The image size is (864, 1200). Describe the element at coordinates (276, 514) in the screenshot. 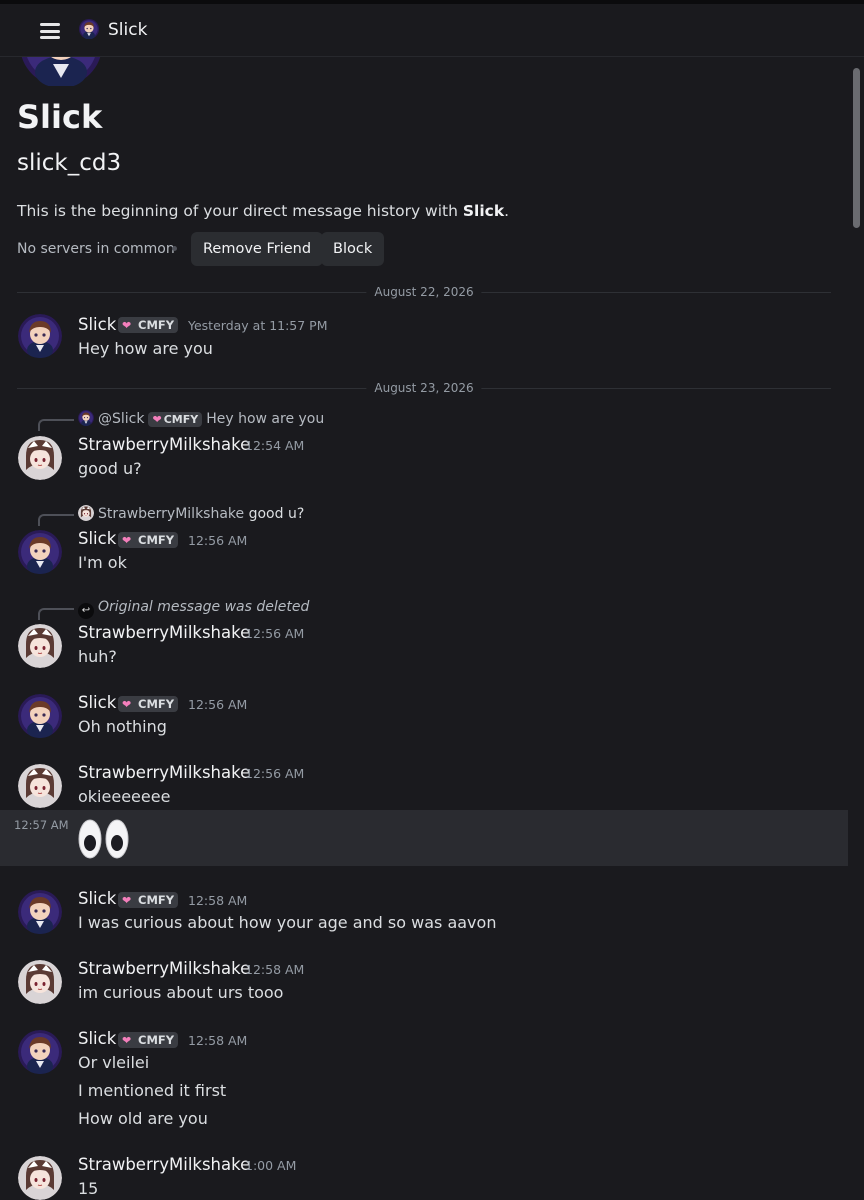

I see `reply-text: good u?` at that location.